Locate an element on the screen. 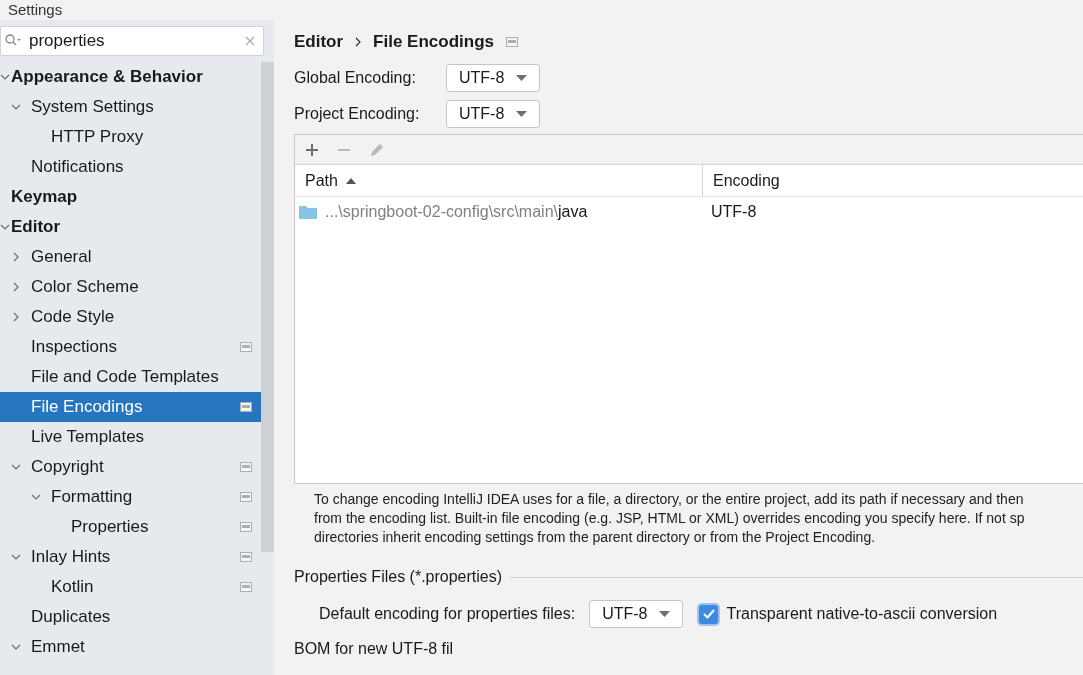 This screenshot has height=675, width=1083. tree-item: Inspections is located at coordinates (130, 347).